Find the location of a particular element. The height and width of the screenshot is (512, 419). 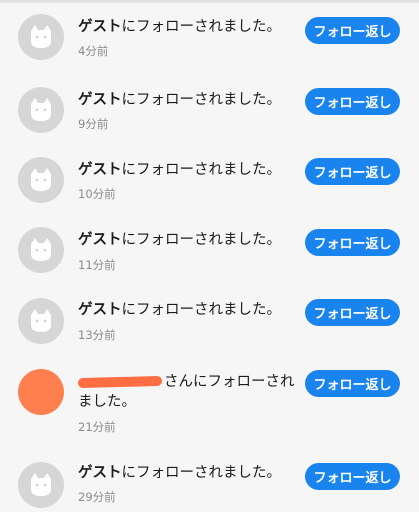

top-divider is located at coordinates (209, 1).